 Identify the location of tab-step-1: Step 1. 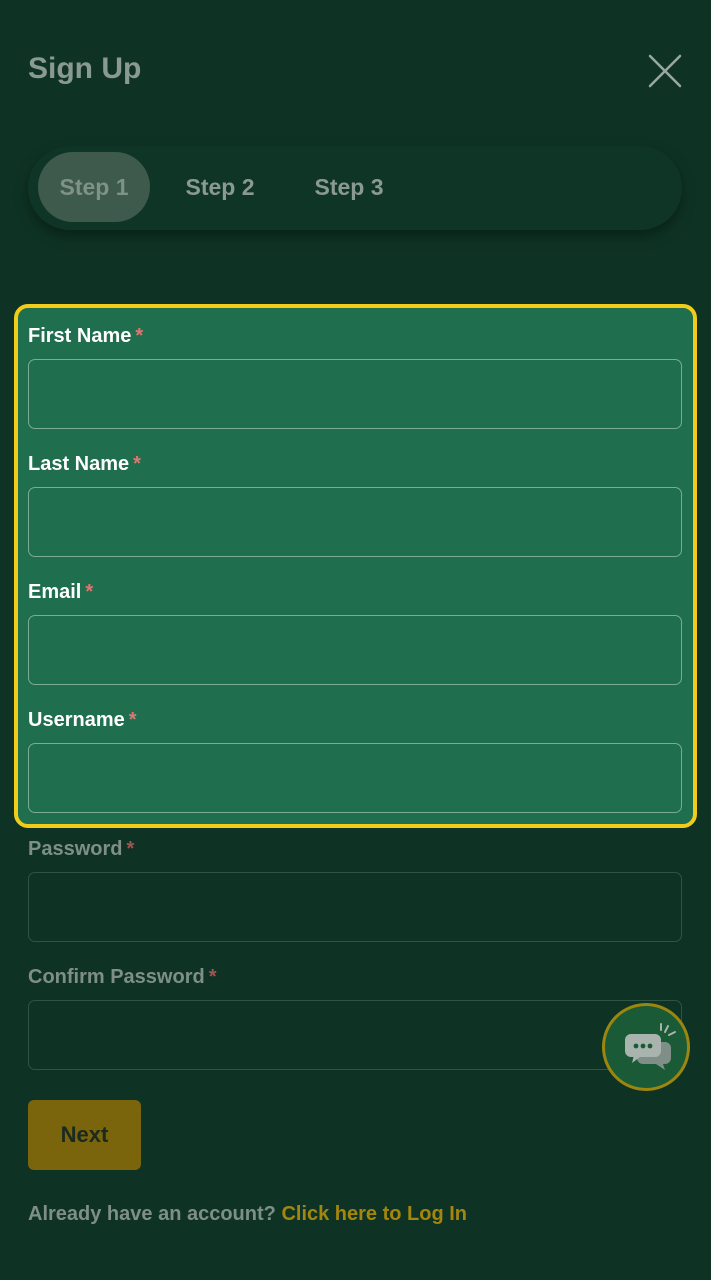
(94, 187).